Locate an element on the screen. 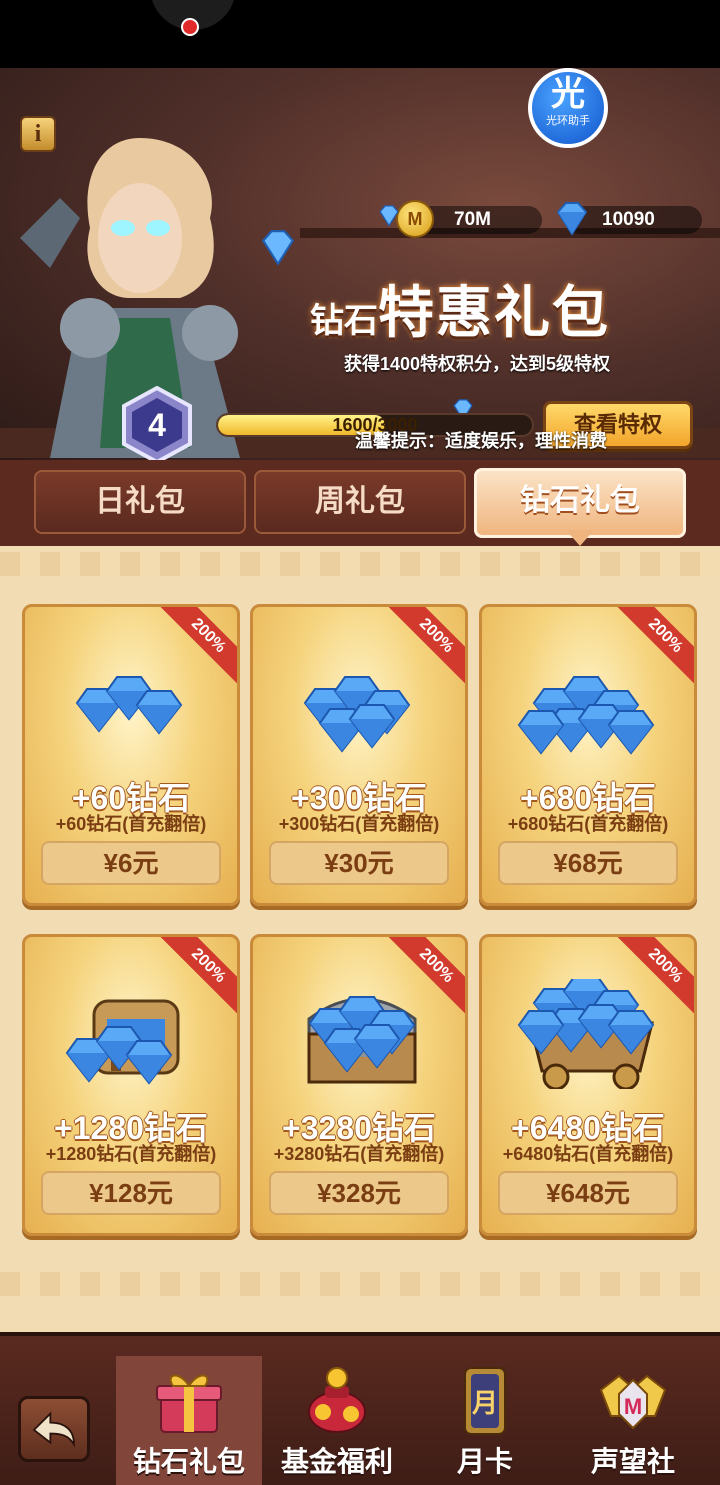  first-recharge-bonus: +1280钻石(首充翻倍) is located at coordinates (131, 1154).